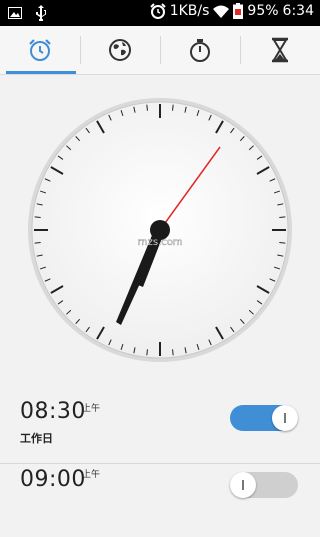 Image resolution: width=320 pixels, height=537 pixels. Describe the element at coordinates (41, 13) in the screenshot. I see `usb-icon` at that location.